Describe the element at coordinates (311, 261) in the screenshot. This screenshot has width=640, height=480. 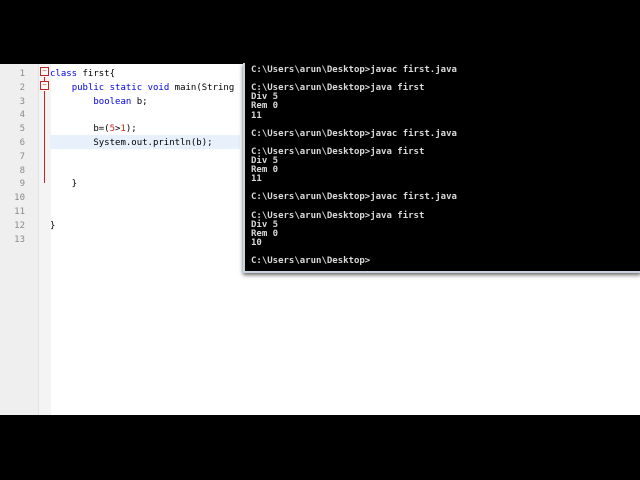
I see `console-line: C:\Users\arun\Desktop>` at that location.